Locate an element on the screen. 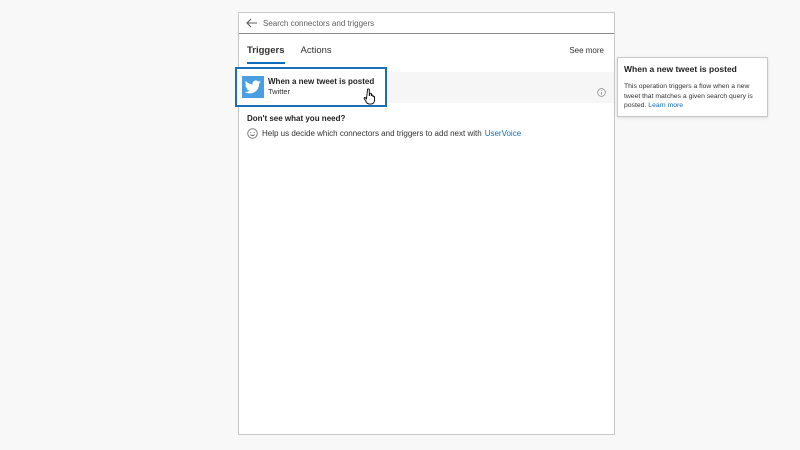 This screenshot has width=800, height=450. uservoice-link: UserVoice is located at coordinates (503, 133).